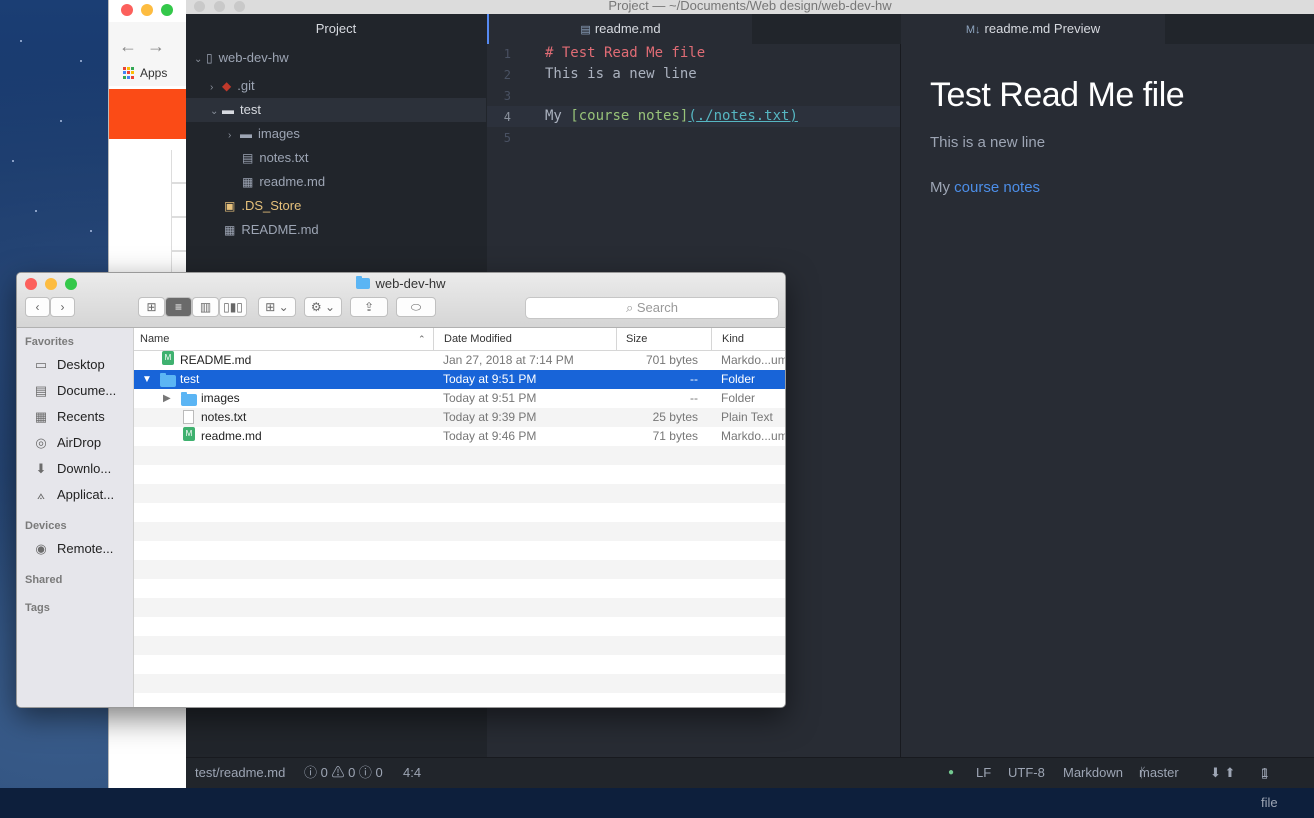 The image size is (1314, 818). I want to click on file-size: 701 bytes, so click(671, 360).